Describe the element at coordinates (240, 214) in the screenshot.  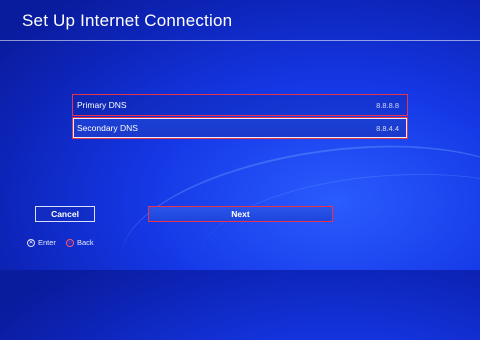
I see `next-button: Next` at that location.